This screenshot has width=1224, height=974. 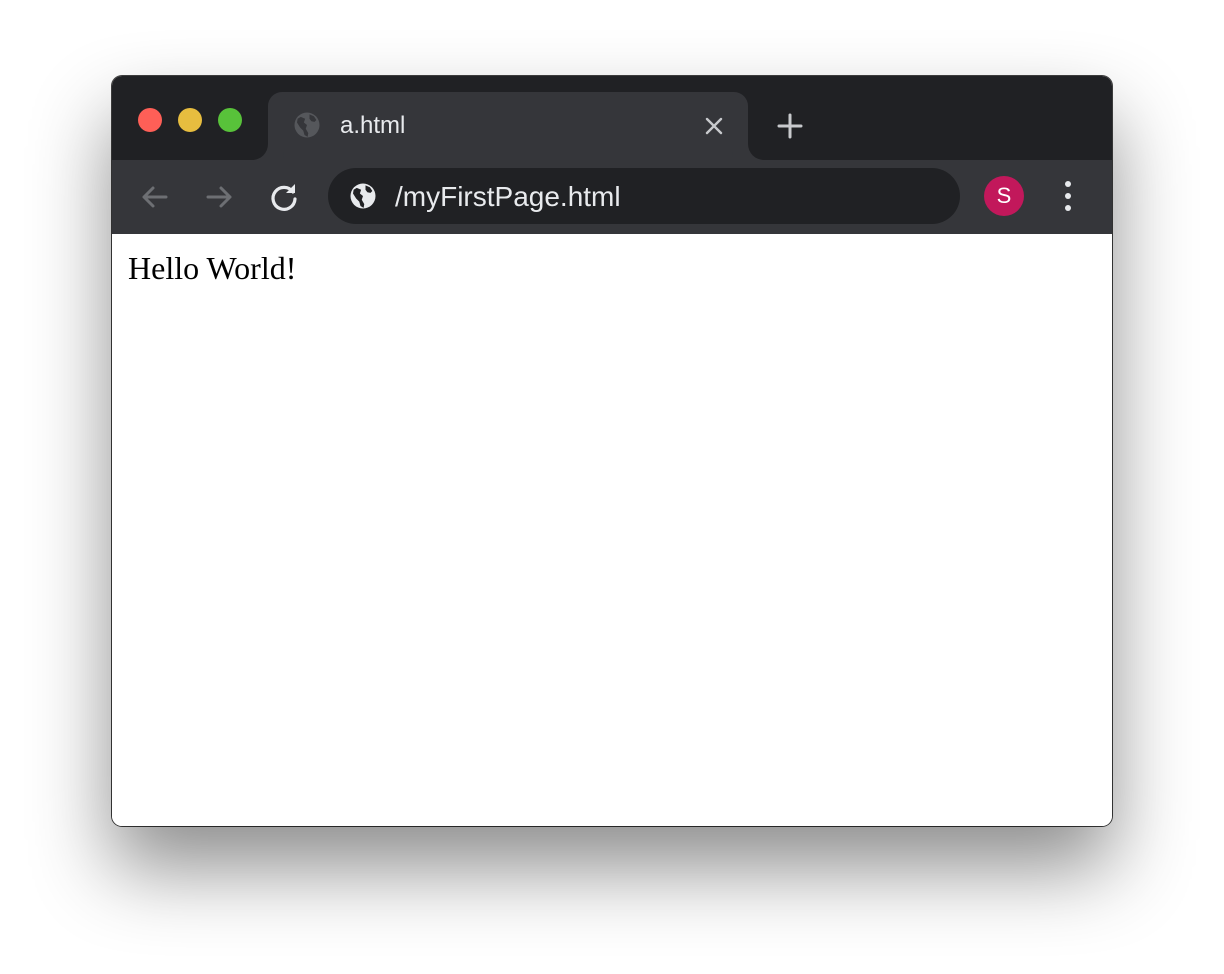 I want to click on minimize-window-button, so click(x=190, y=120).